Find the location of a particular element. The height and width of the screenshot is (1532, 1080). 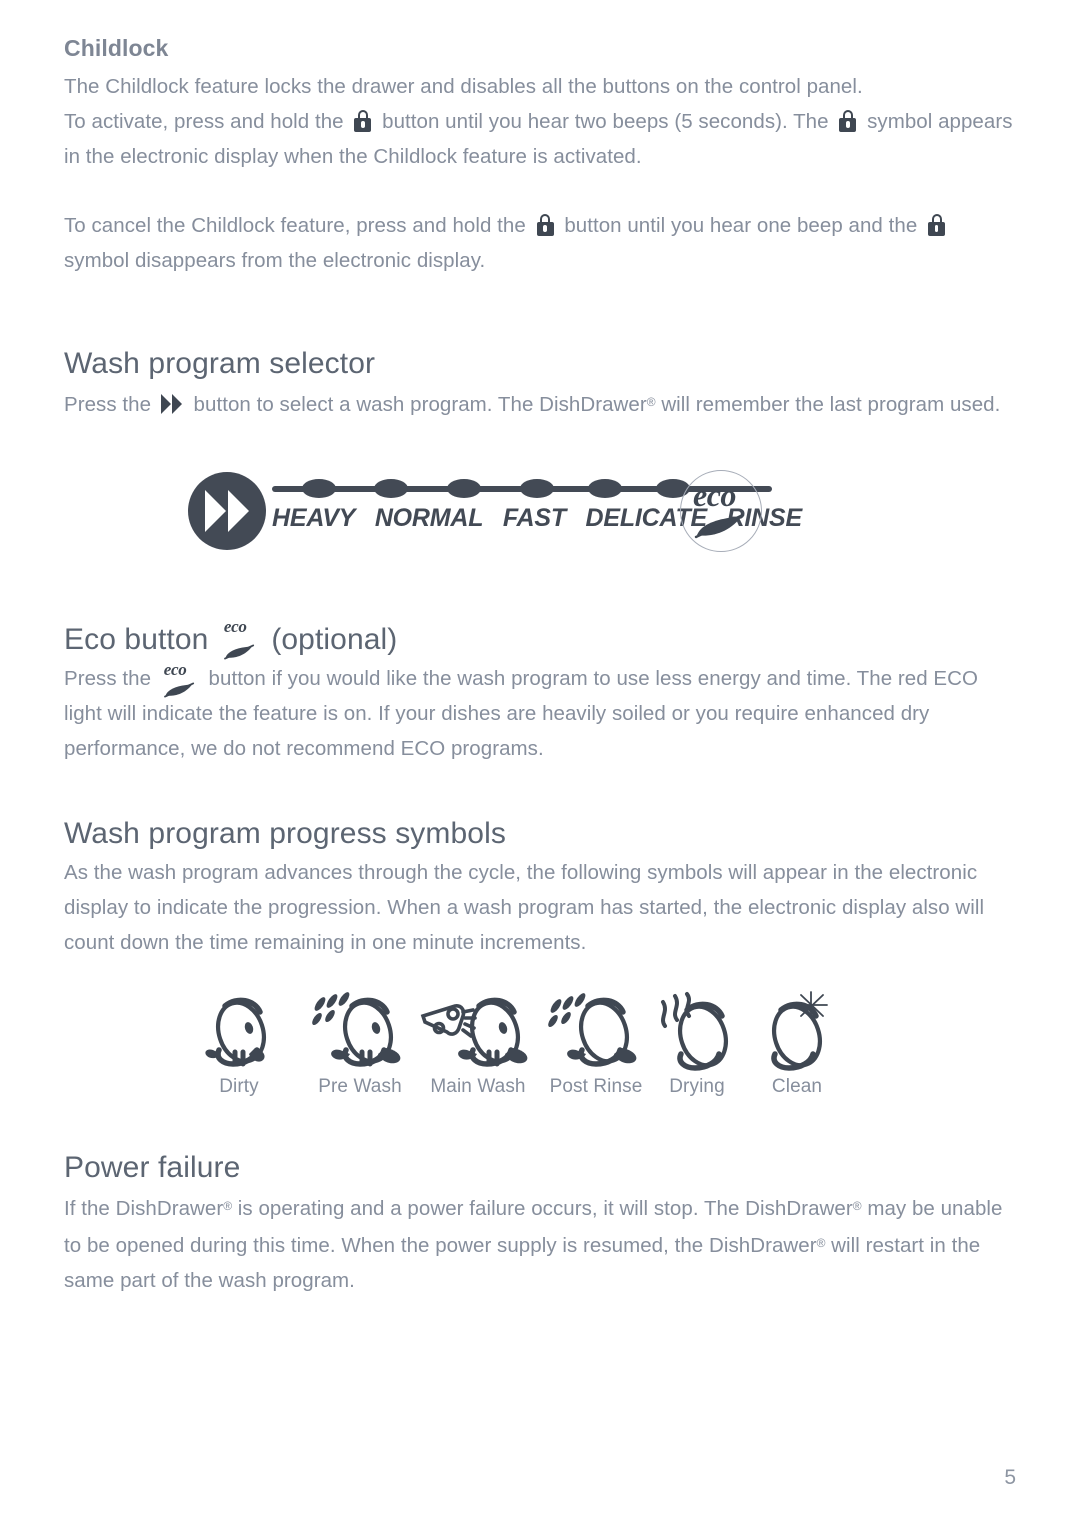

wash-program-select-button is located at coordinates (227, 510).